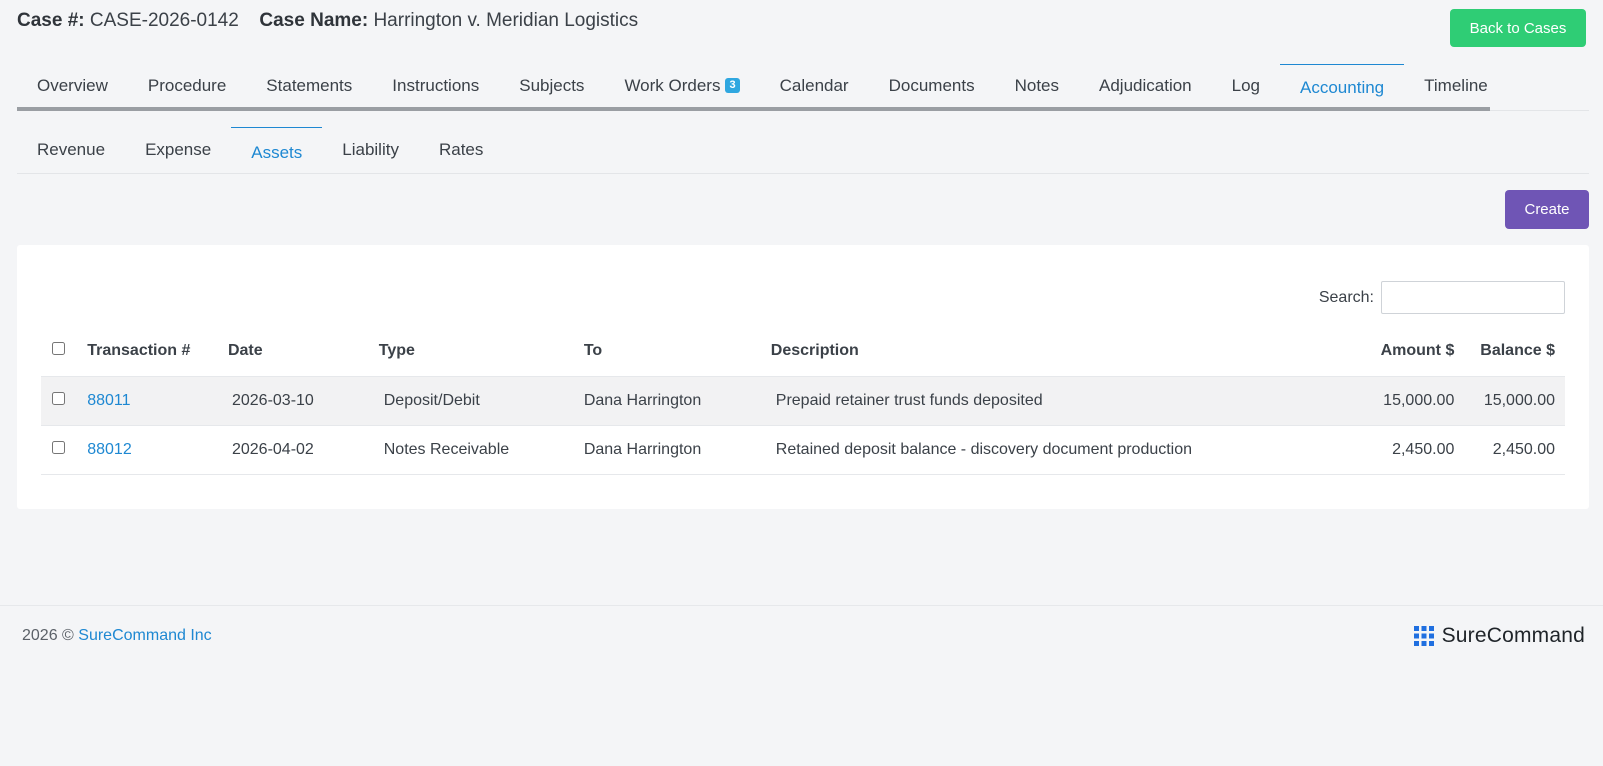 This screenshot has height=766, width=1603. What do you see at coordinates (303, 351) in the screenshot?
I see `column-header-date: Date` at bounding box center [303, 351].